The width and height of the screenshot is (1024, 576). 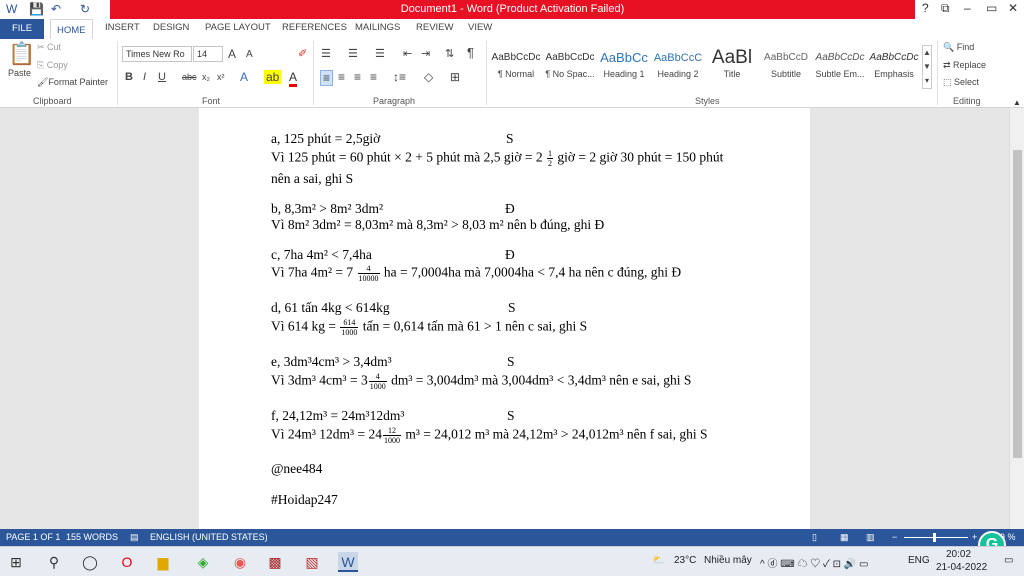 What do you see at coordinates (380, 53) in the screenshot?
I see `multilevel-list-icon: ☰` at bounding box center [380, 53].